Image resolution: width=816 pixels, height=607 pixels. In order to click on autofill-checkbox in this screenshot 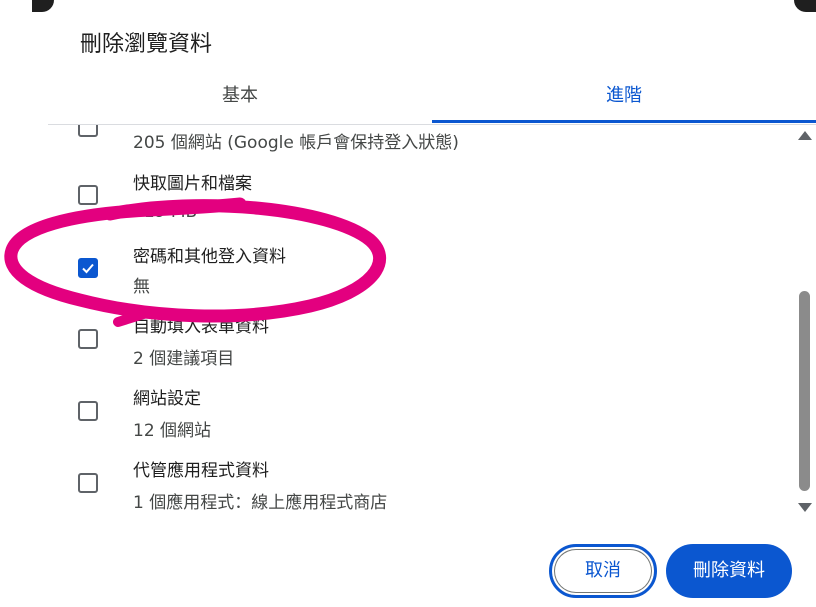, I will do `click(88, 339)`.